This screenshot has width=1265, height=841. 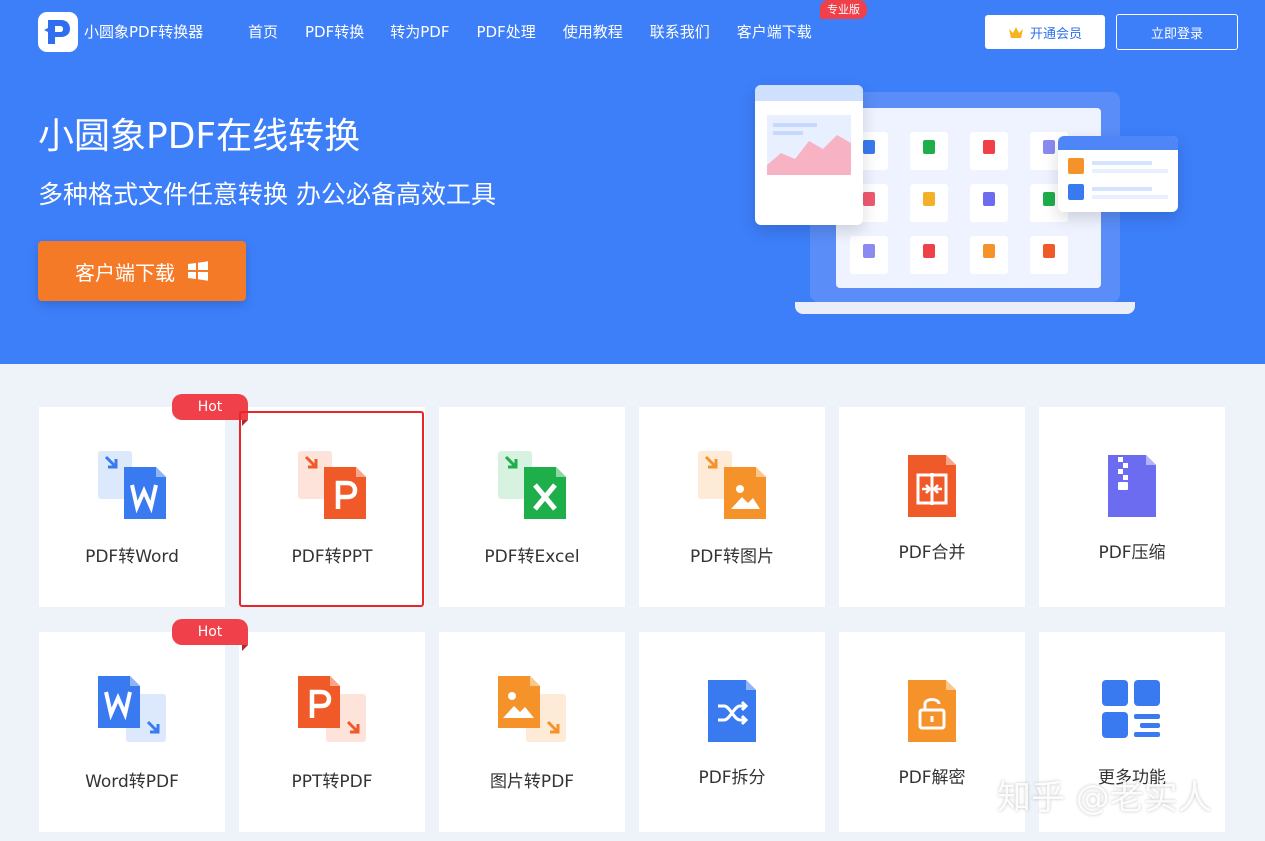 I want to click on tool-label: PPT转PDF, so click(x=332, y=782).